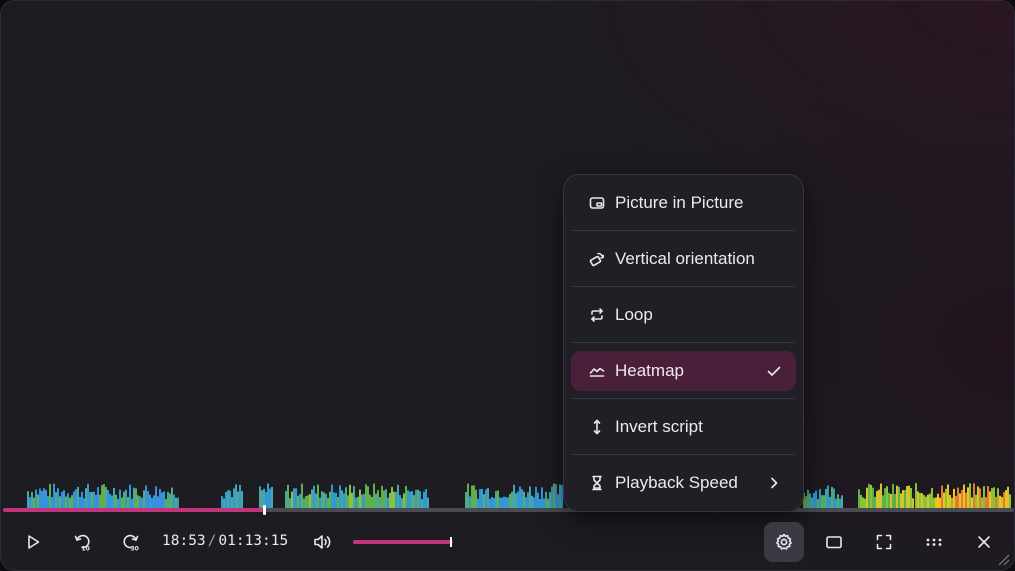 The height and width of the screenshot is (571, 1015). What do you see at coordinates (264, 510) in the screenshot?
I see `seek-bar-thumb` at bounding box center [264, 510].